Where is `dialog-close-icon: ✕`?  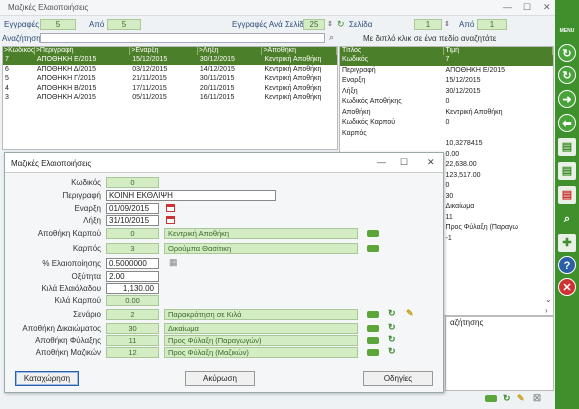 dialog-close-icon: ✕ is located at coordinates (431, 162).